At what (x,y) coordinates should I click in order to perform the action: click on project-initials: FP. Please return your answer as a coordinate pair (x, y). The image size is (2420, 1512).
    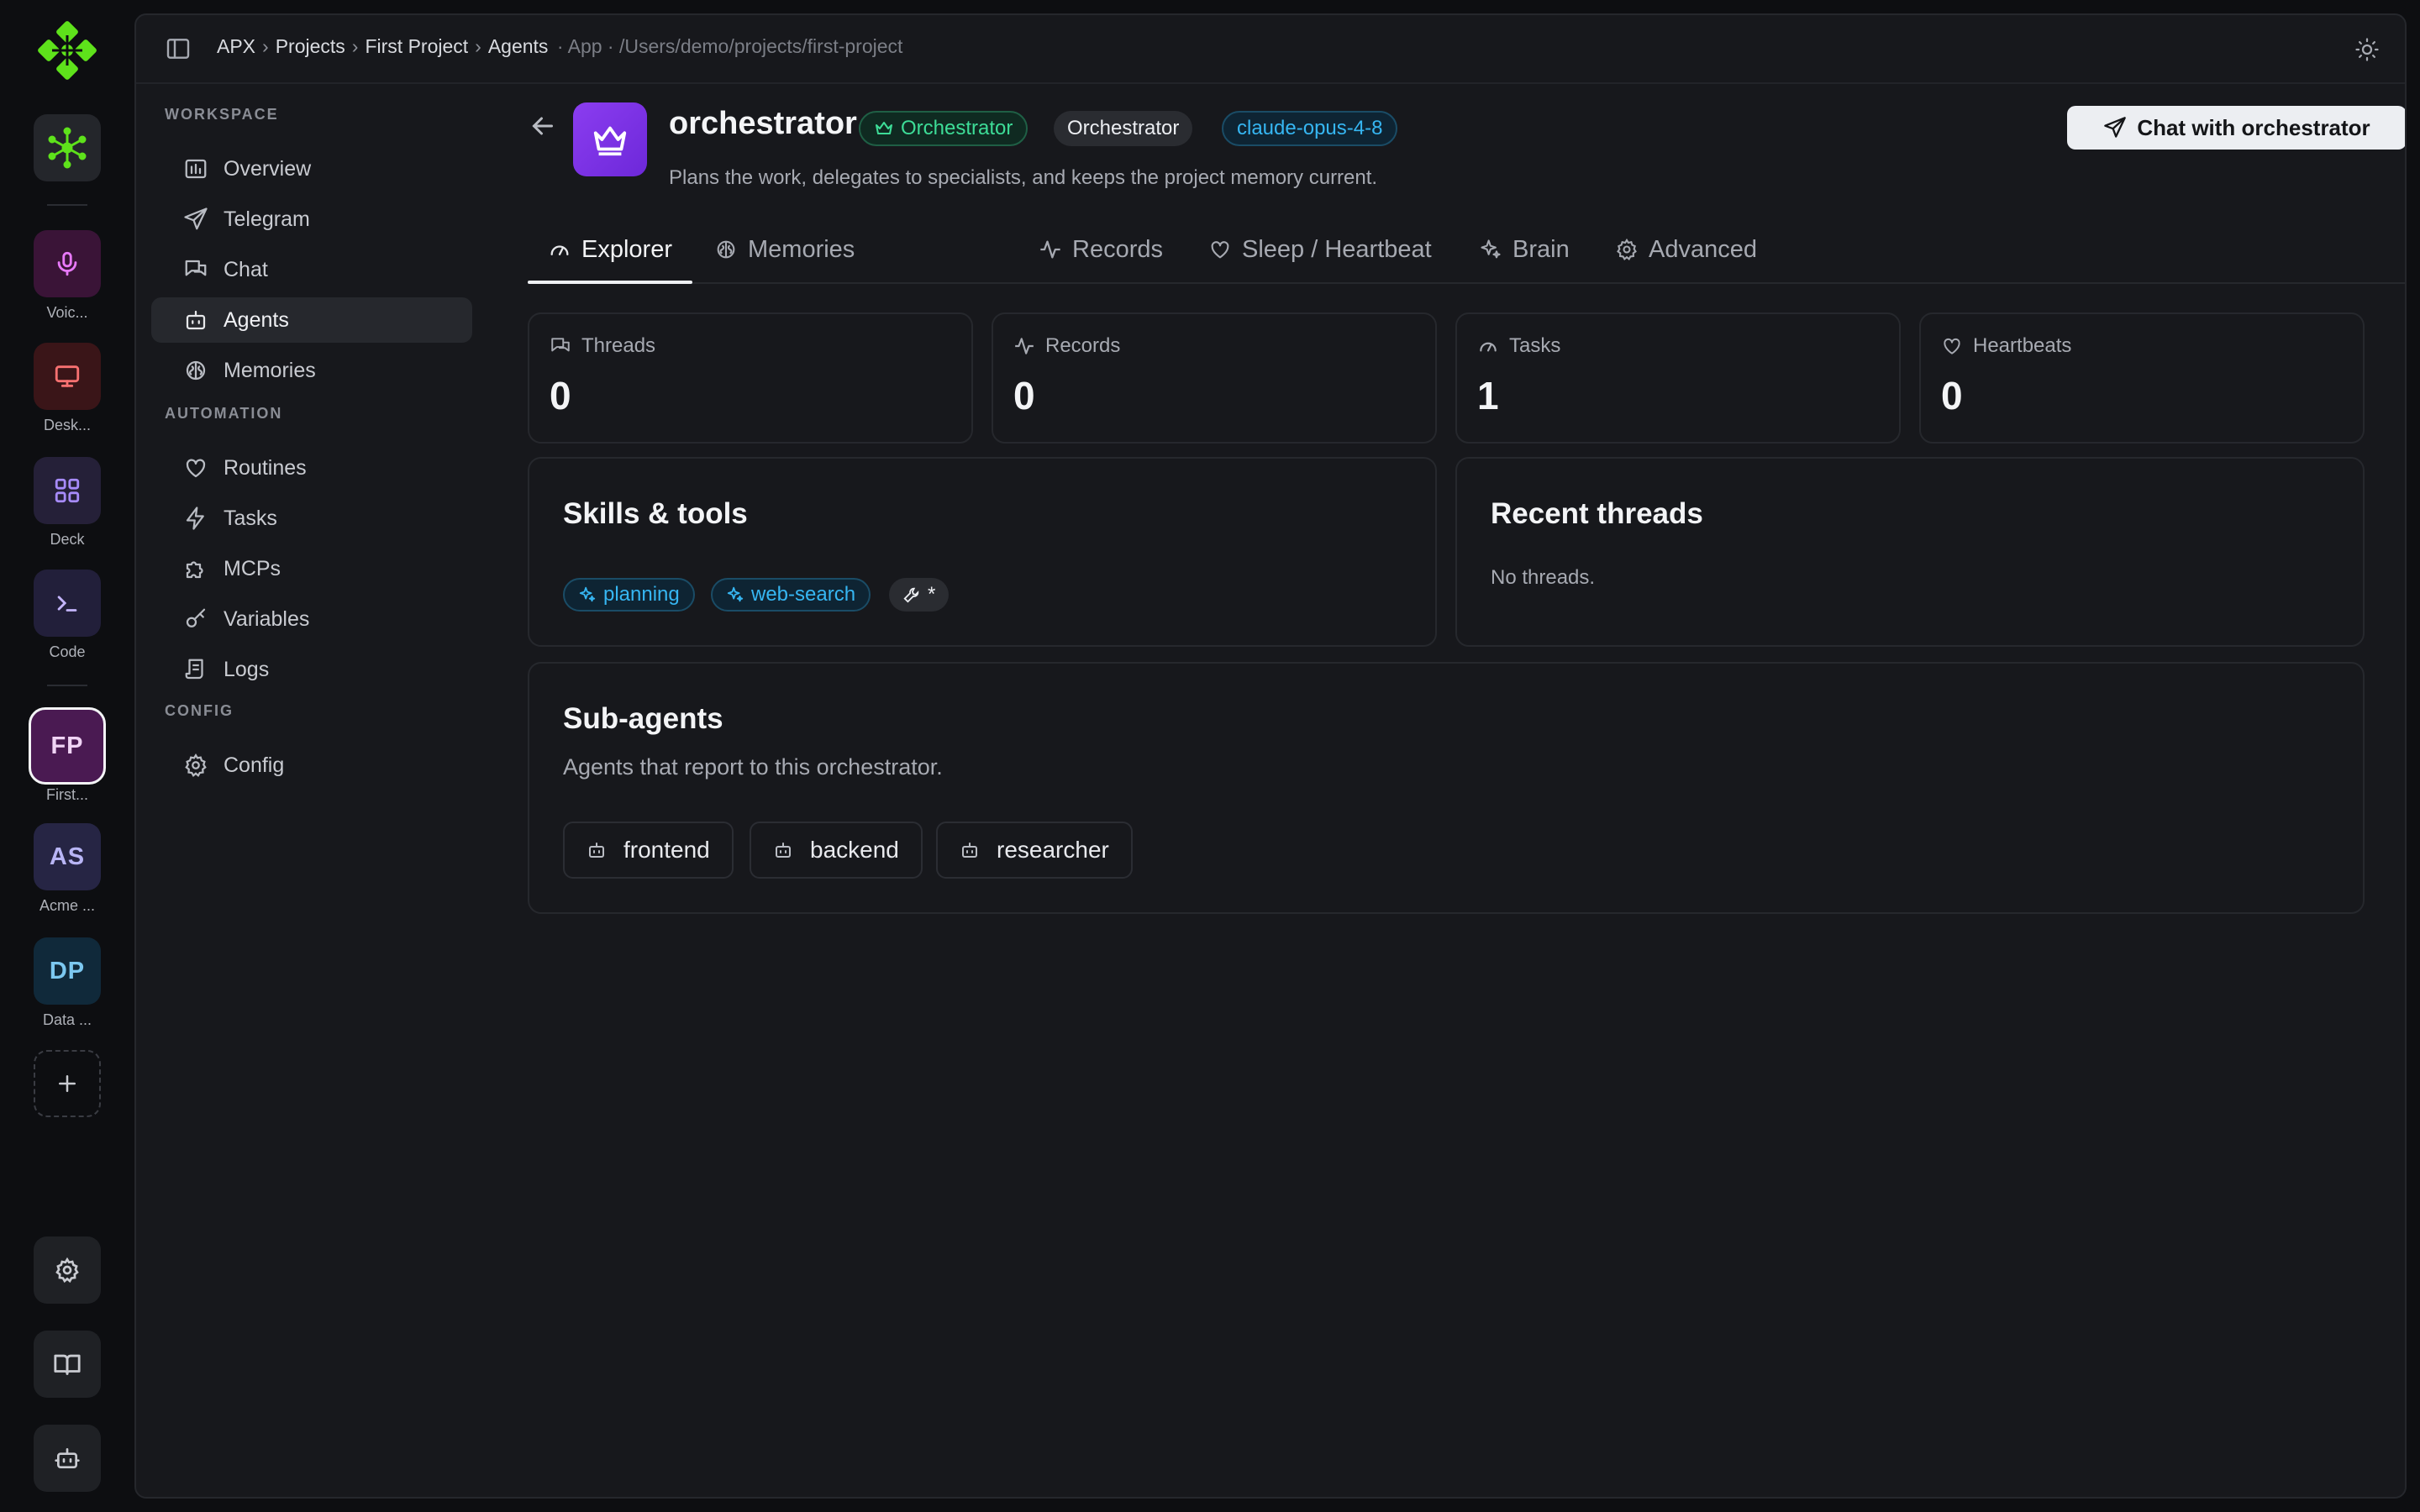
    Looking at the image, I should click on (67, 745).